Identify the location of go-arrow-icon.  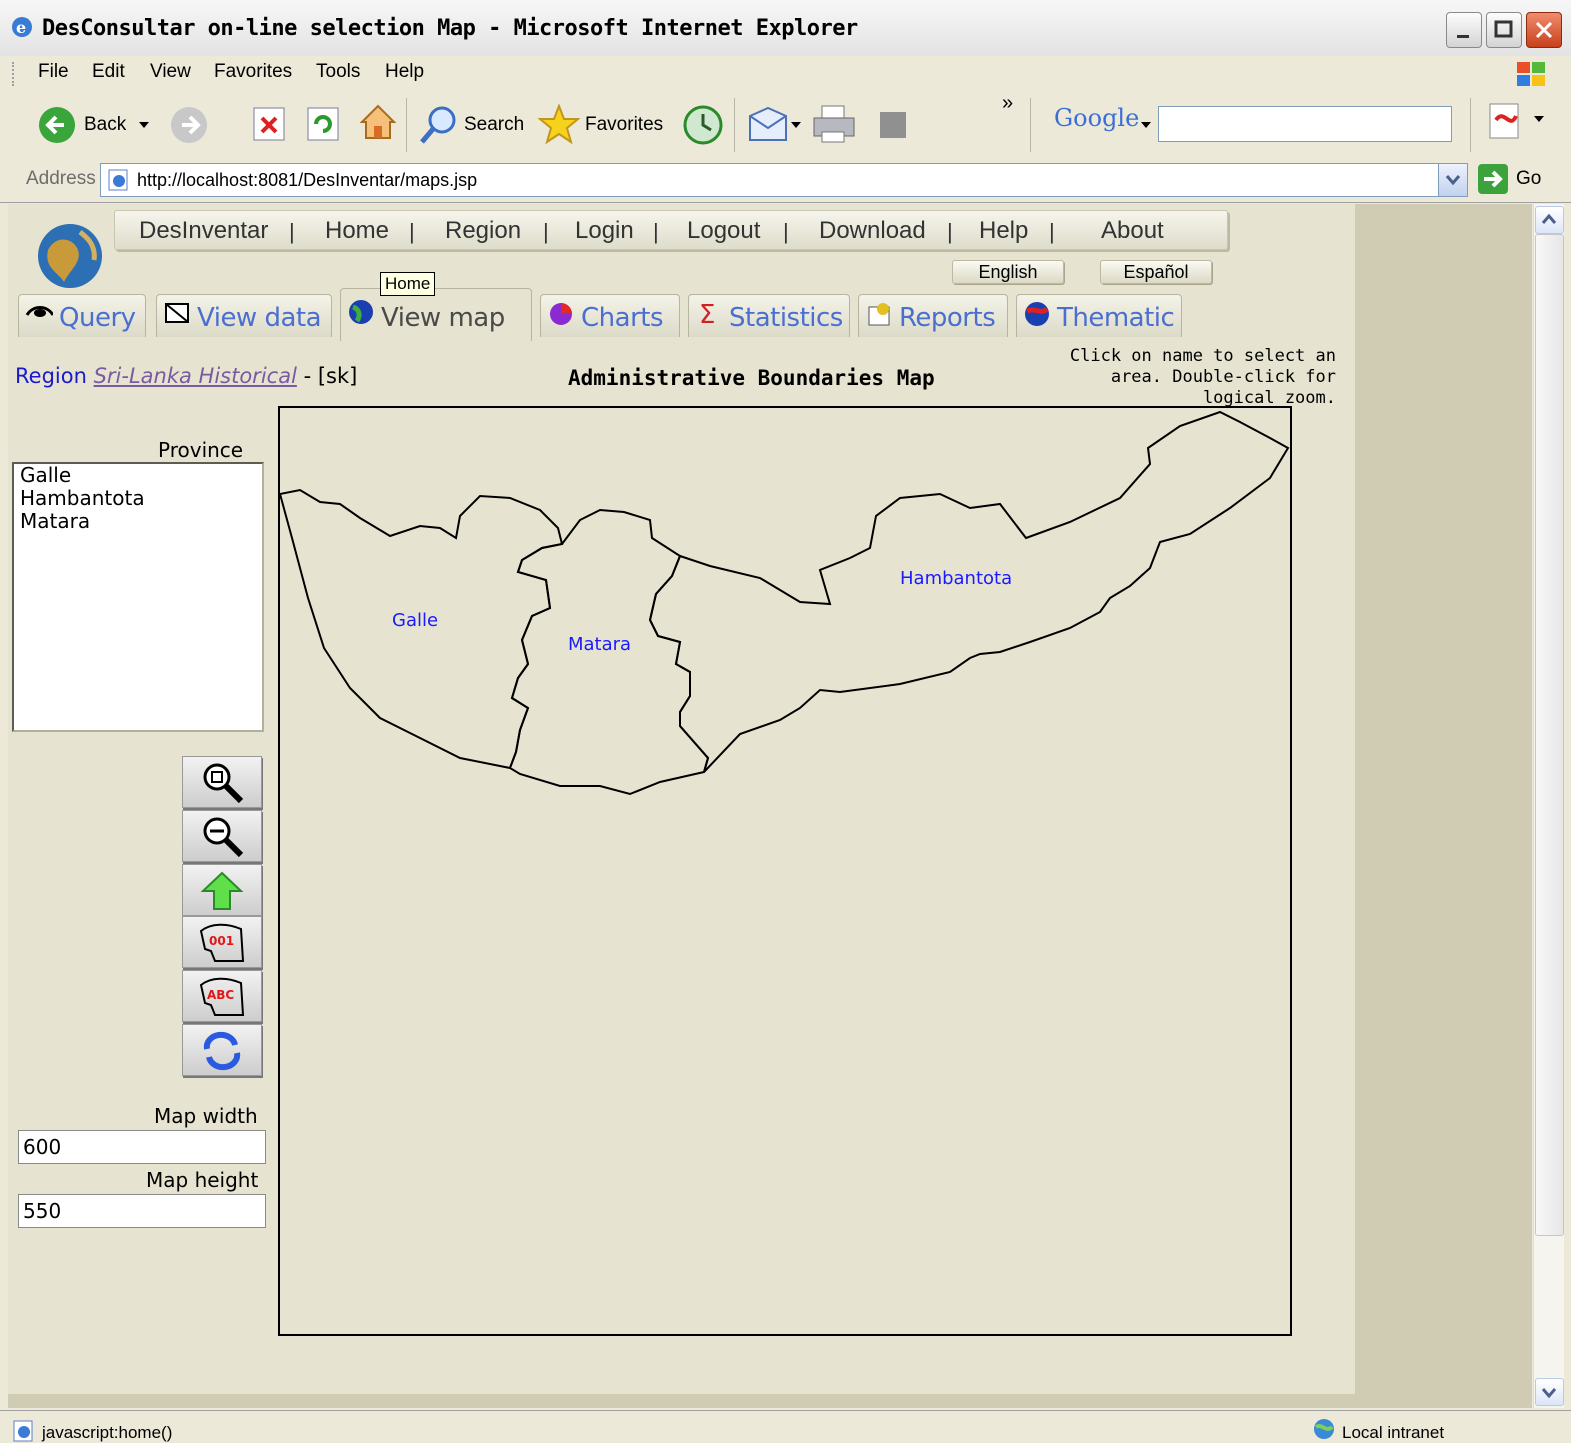
(1493, 179).